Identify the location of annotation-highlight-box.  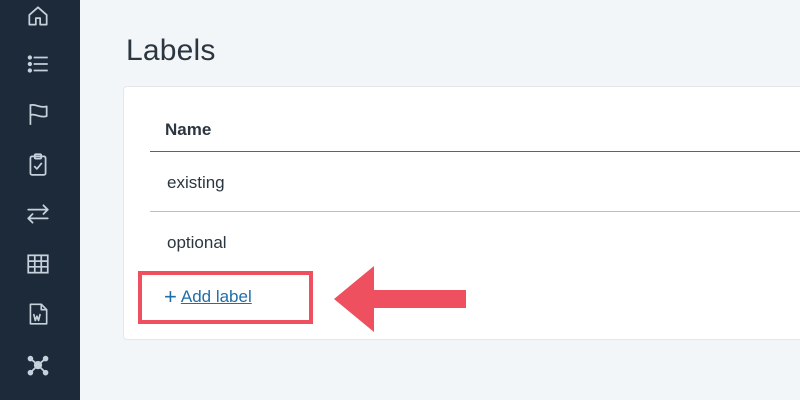
(225, 297).